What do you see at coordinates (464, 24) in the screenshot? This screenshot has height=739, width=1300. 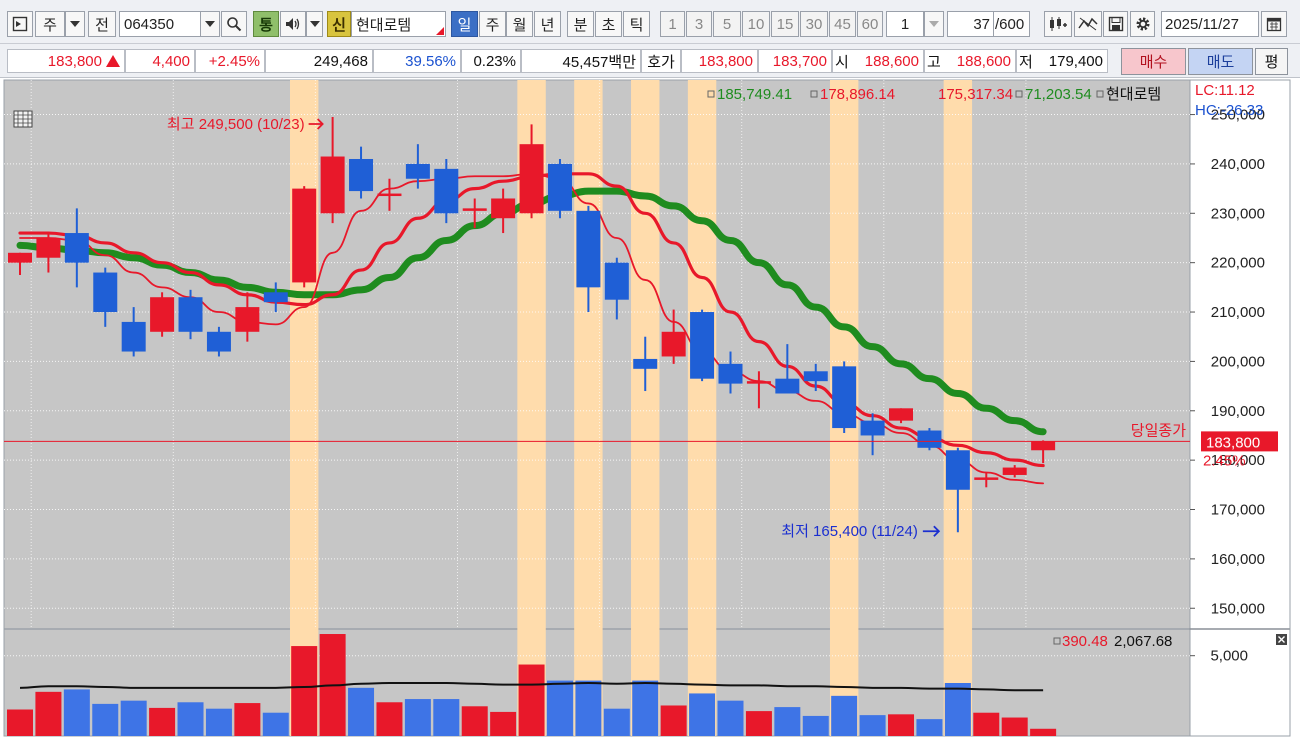 I see `period-tab-0: 일` at bounding box center [464, 24].